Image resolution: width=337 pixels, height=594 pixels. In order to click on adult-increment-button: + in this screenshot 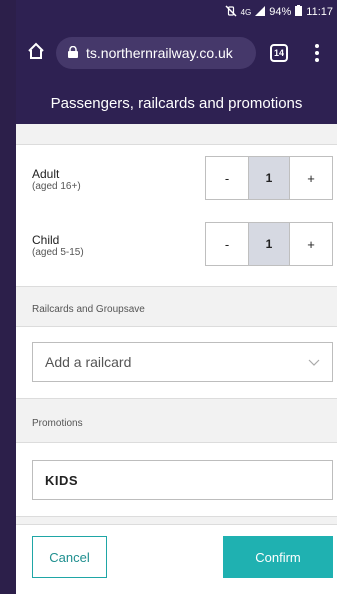, I will do `click(311, 178)`.